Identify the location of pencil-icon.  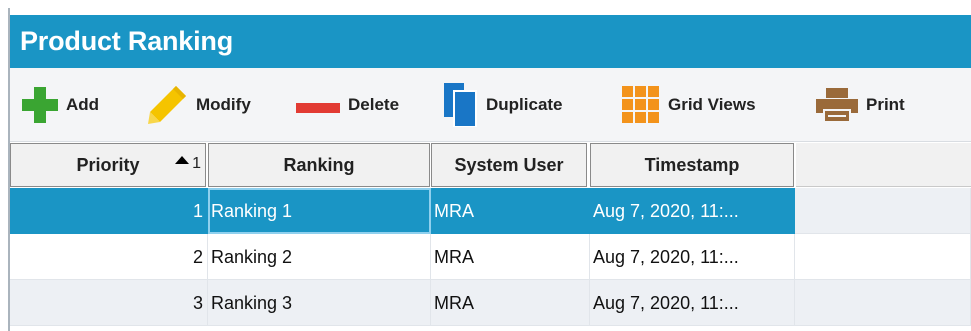
(167, 105).